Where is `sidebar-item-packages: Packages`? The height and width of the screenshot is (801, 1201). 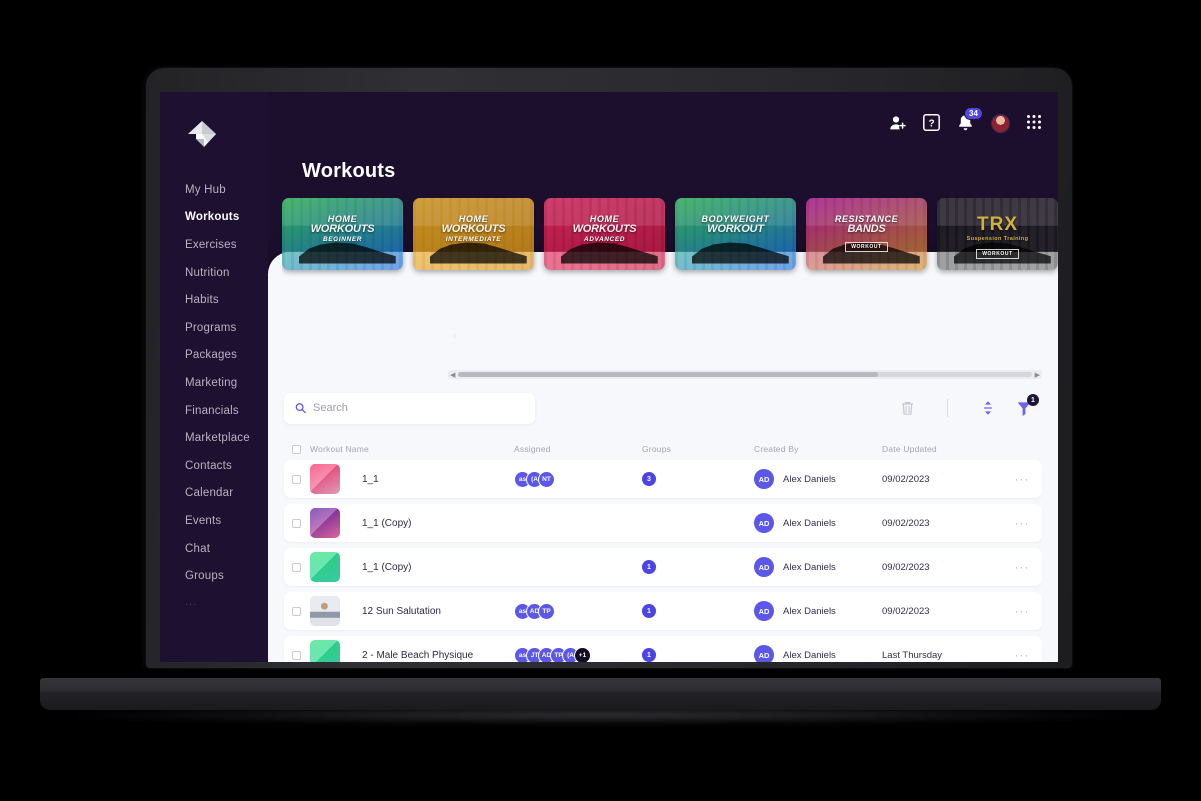 sidebar-item-packages: Packages is located at coordinates (214, 356).